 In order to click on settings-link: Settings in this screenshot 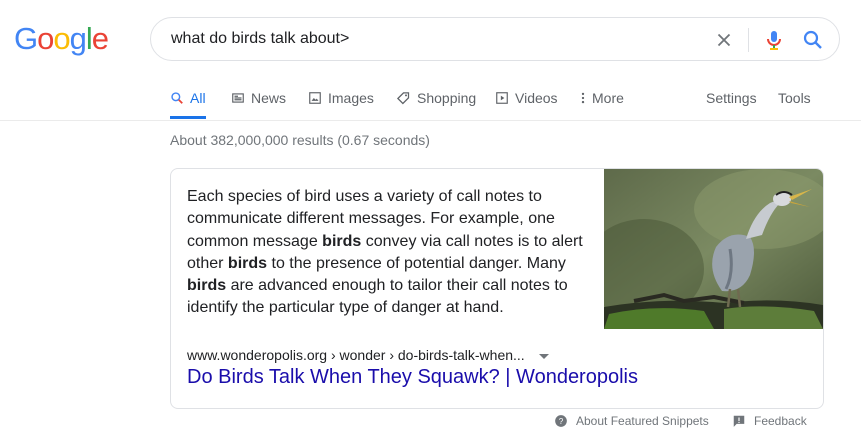, I will do `click(731, 98)`.